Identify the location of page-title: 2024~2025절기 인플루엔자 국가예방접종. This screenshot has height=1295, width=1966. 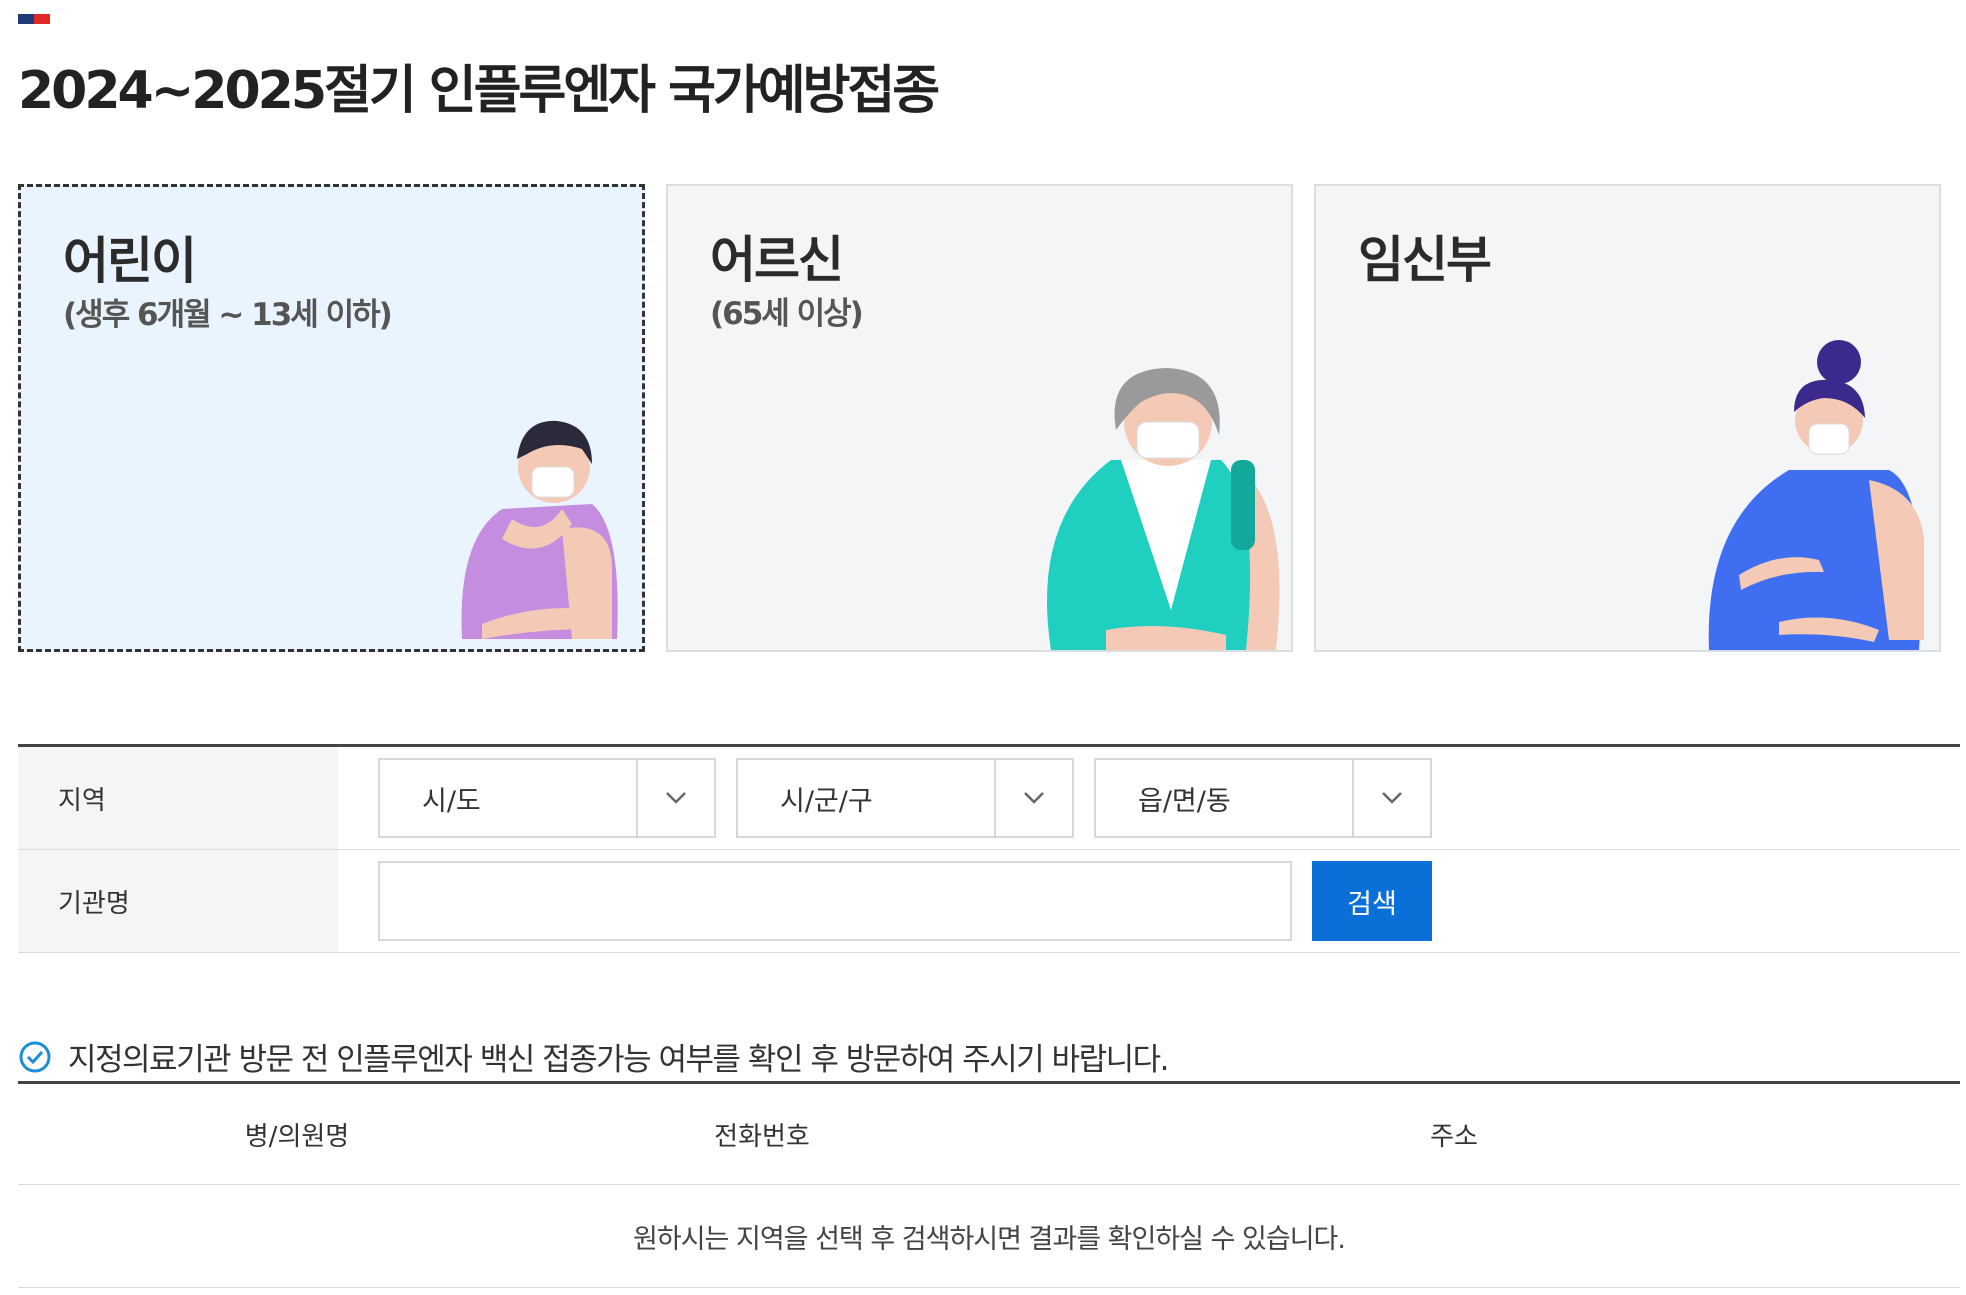
(479, 91).